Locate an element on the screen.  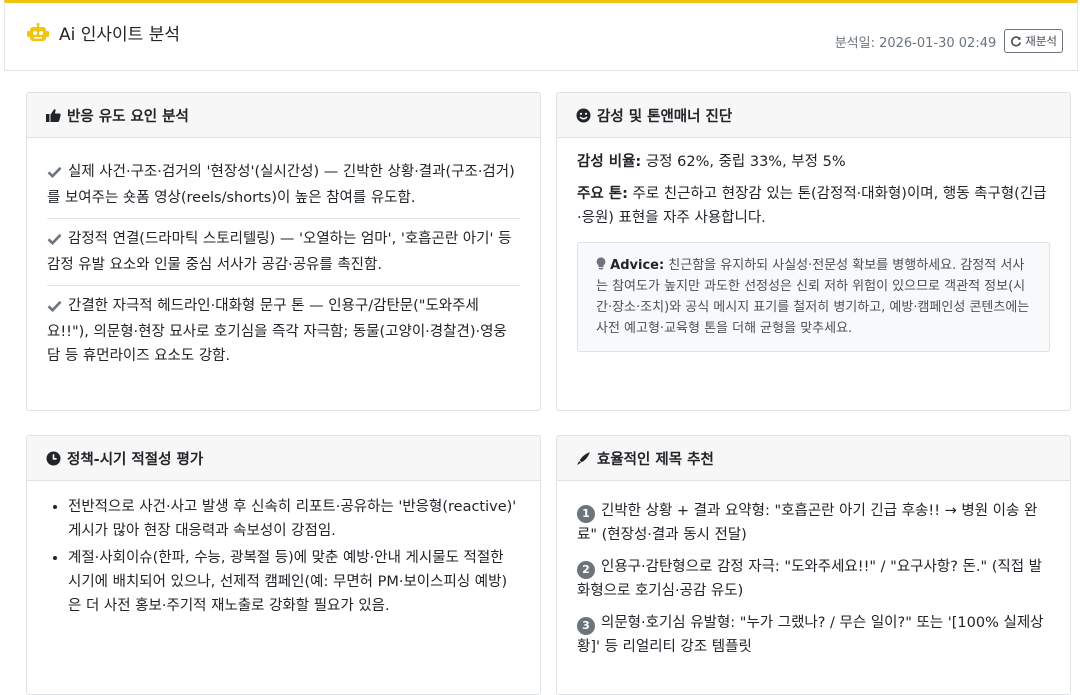
ratio-label: 감성 비율: is located at coordinates (609, 162).